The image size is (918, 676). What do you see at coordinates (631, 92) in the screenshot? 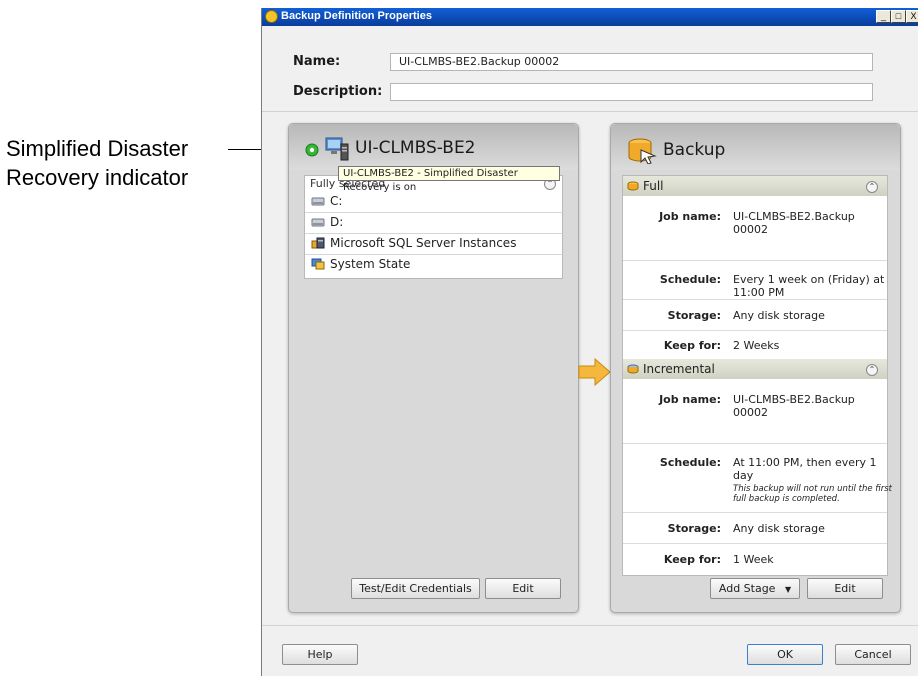
I see `description-field` at bounding box center [631, 92].